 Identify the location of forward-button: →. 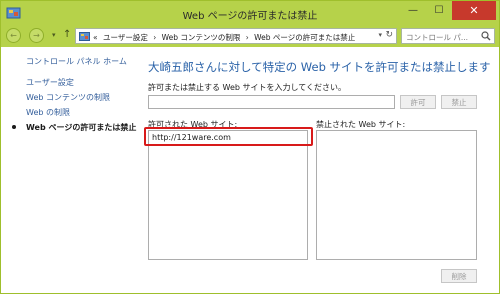
(36, 35).